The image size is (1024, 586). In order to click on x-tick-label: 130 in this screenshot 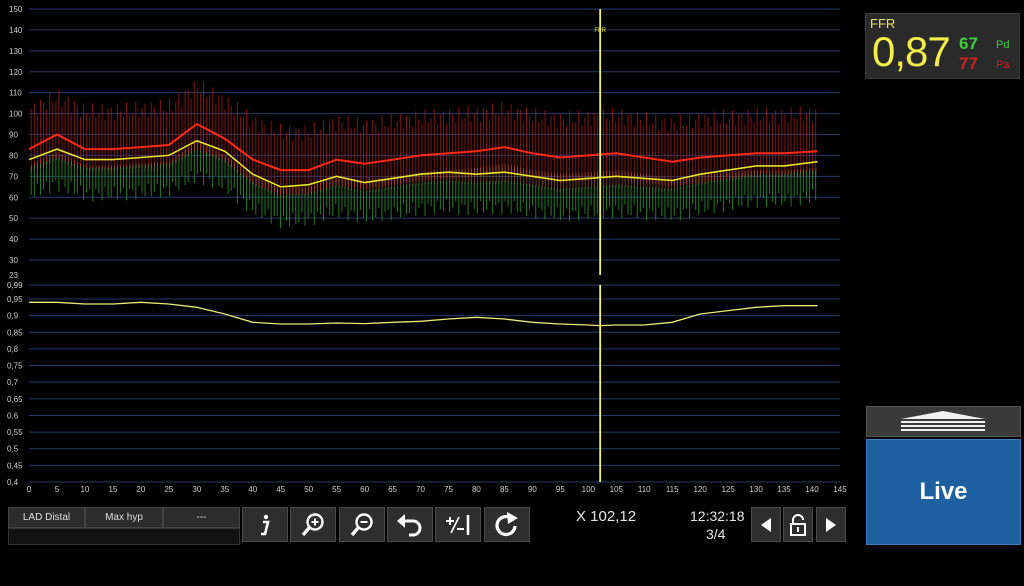, I will do `click(756, 489)`.